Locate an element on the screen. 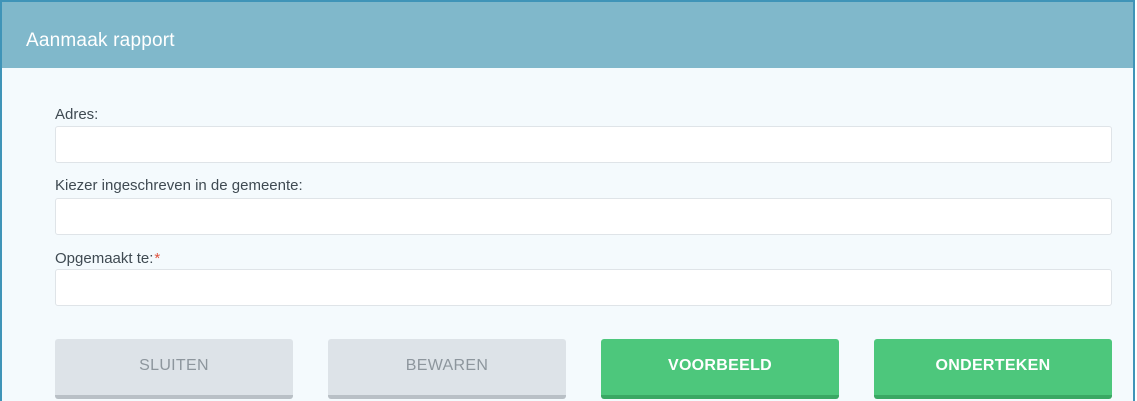  close-button: SLUITEN is located at coordinates (174, 369).